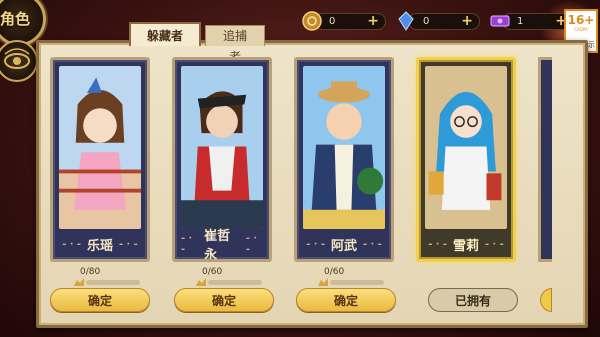 Image resolution: width=600 pixels, height=337 pixels. I want to click on currency-coin: 0 +, so click(344, 21).